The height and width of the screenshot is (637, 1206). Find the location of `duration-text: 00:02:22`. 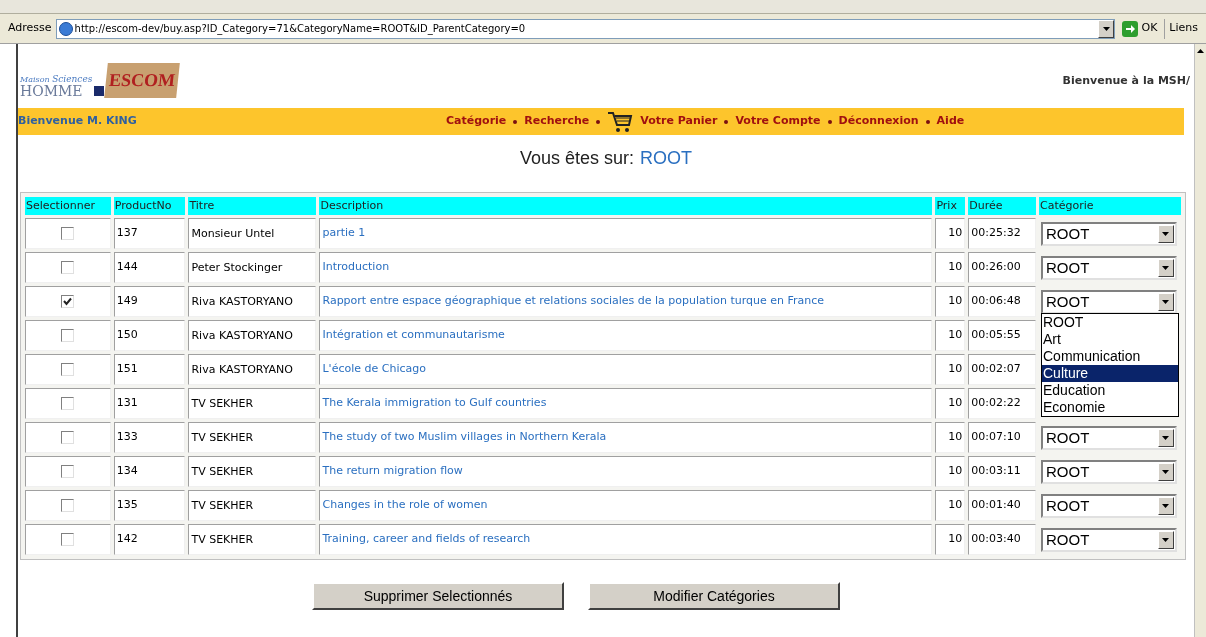

duration-text: 00:02:22 is located at coordinates (996, 403).